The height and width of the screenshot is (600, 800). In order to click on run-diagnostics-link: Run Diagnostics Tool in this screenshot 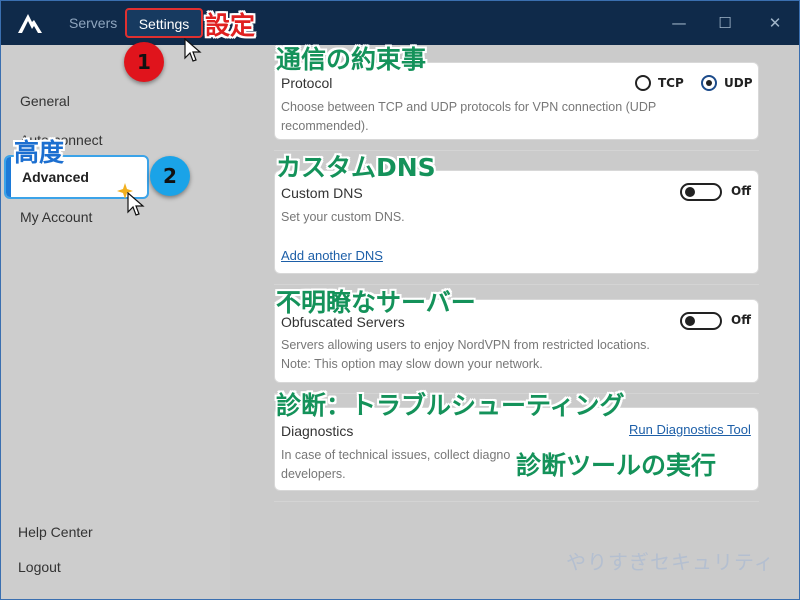, I will do `click(690, 429)`.